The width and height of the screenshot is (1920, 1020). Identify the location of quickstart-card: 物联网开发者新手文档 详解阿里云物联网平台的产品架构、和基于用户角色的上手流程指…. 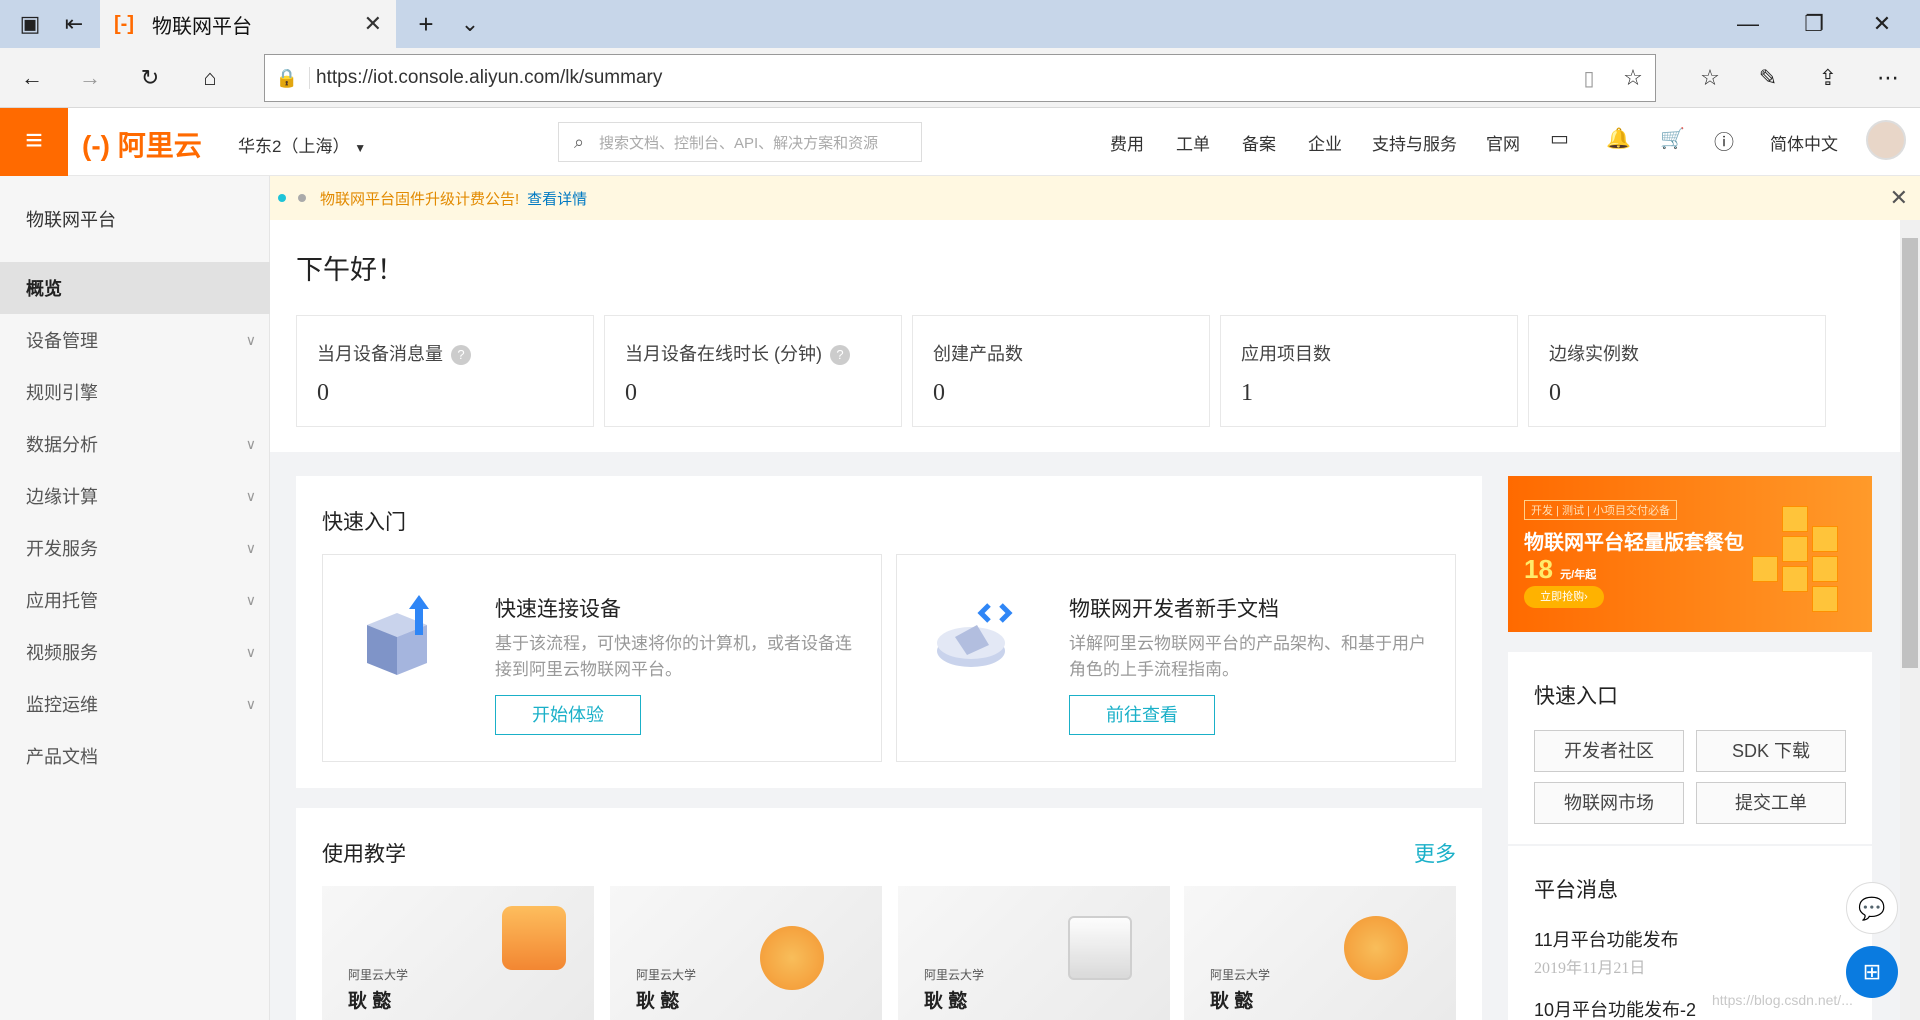
(1176, 658).